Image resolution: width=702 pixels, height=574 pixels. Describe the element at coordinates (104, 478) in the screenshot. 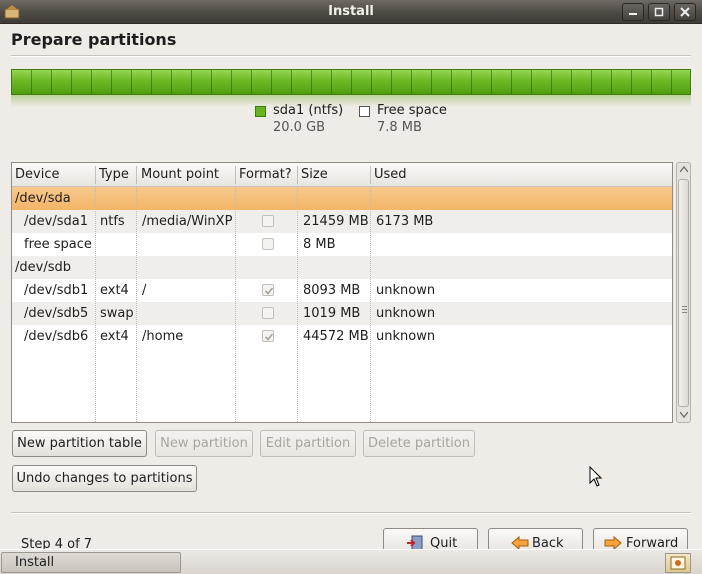

I see `undo-changes-button: Undo changes to partitions` at that location.